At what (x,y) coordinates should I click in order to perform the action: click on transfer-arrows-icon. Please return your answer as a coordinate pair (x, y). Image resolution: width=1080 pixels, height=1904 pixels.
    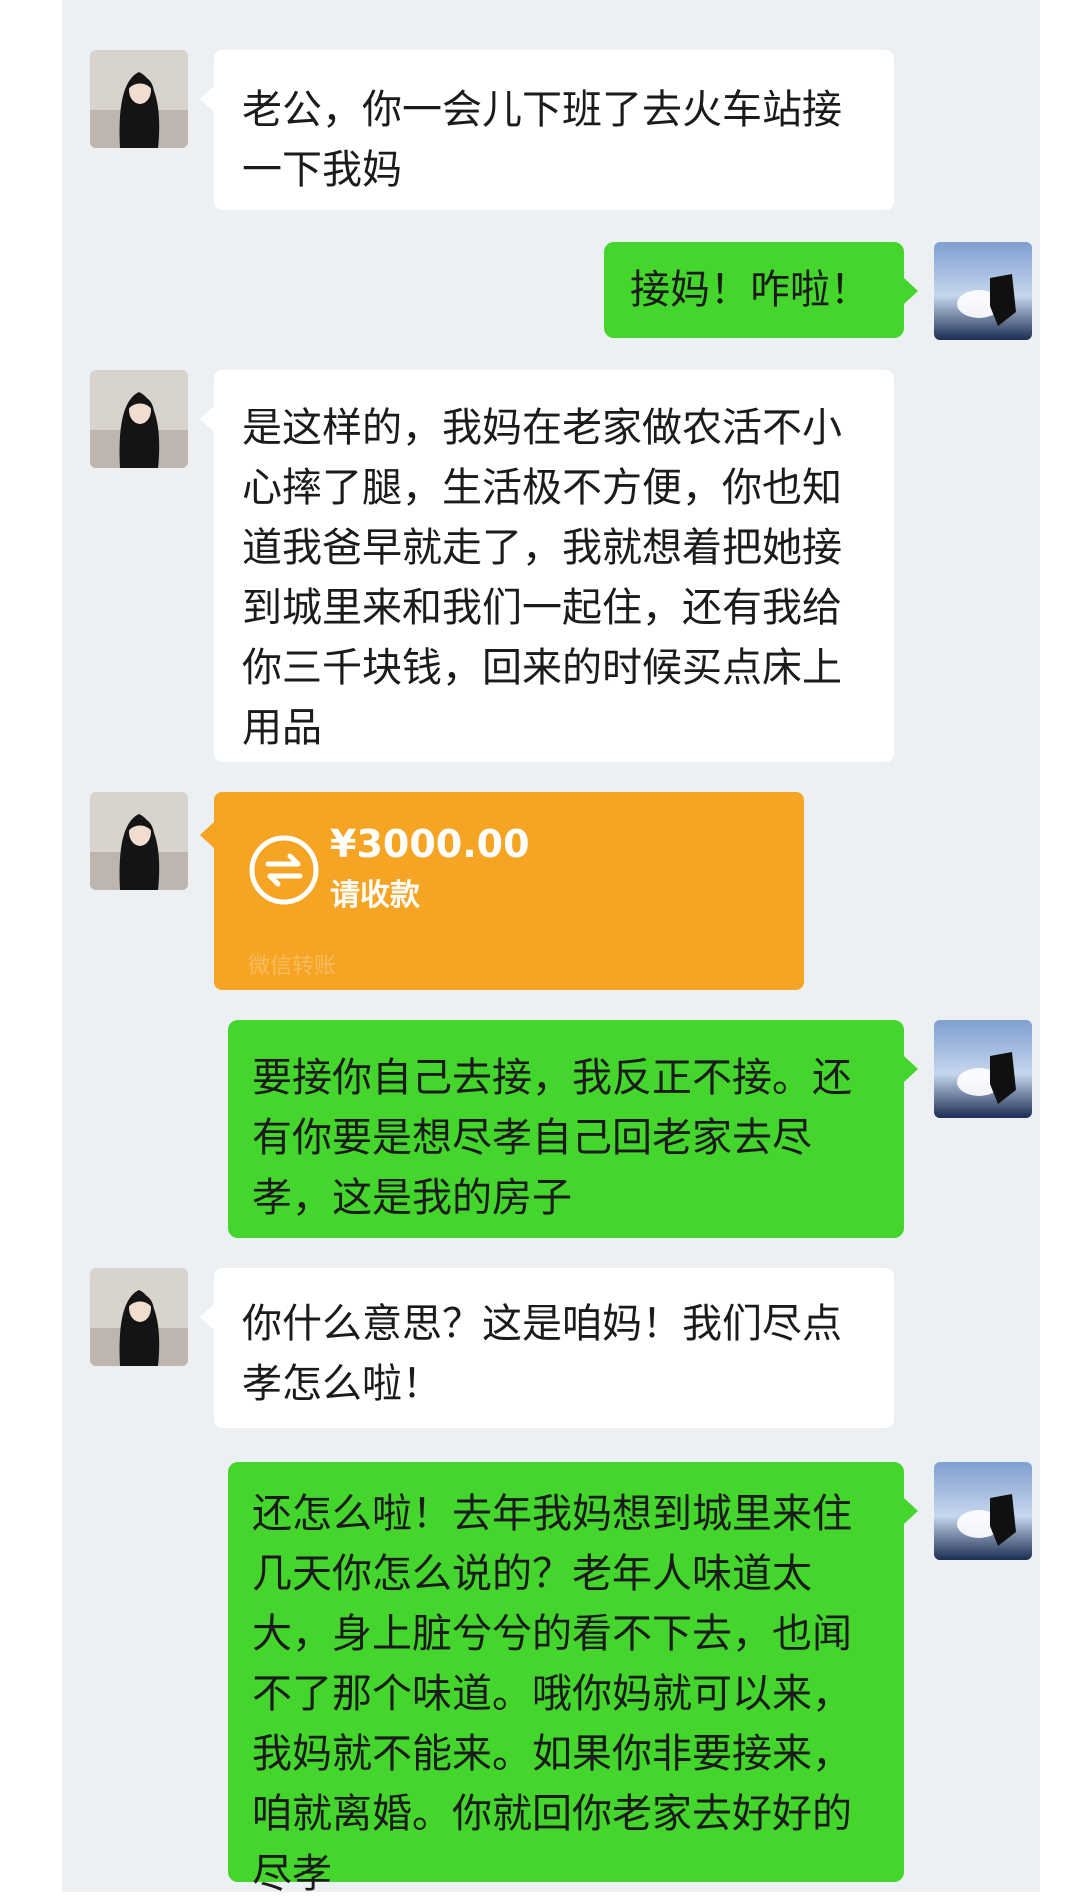
    Looking at the image, I should click on (284, 870).